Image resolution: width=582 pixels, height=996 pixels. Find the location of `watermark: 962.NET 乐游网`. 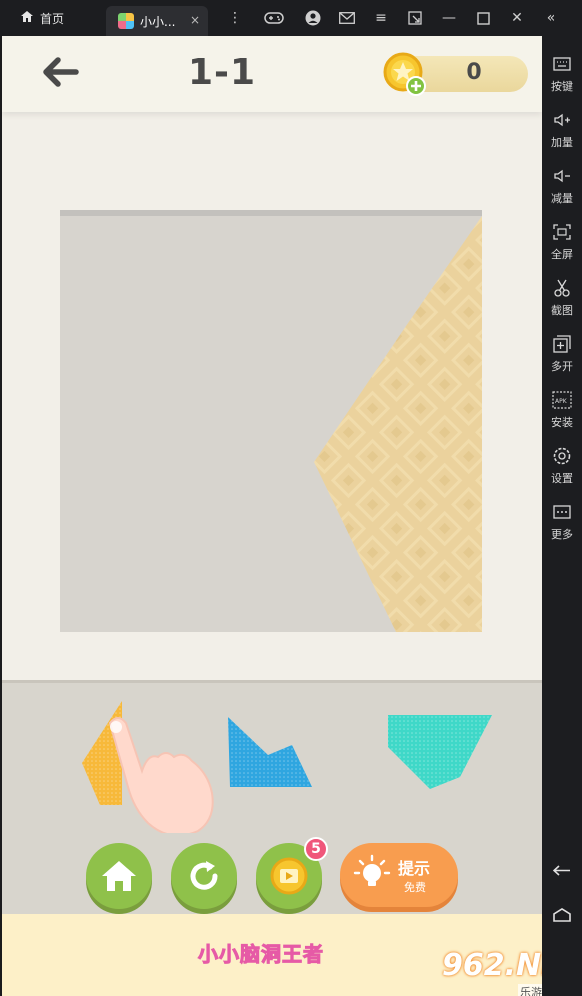

watermark: 962.NET 乐游网 is located at coordinates (492, 972).